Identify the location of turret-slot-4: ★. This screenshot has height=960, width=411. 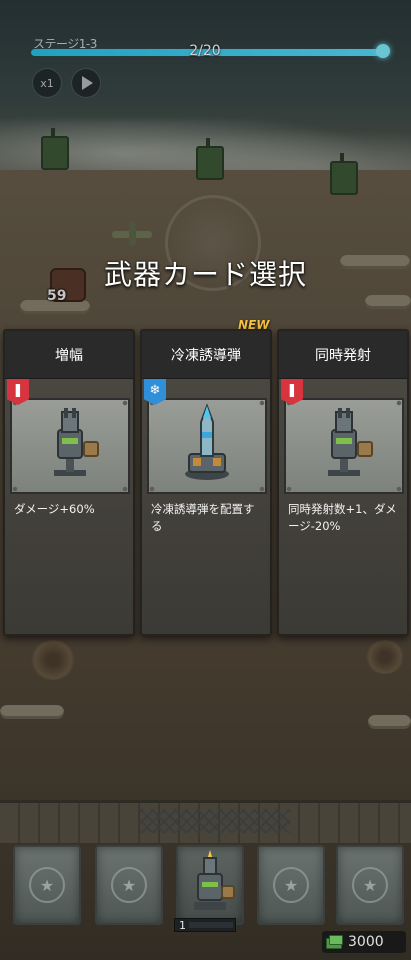
(291, 885).